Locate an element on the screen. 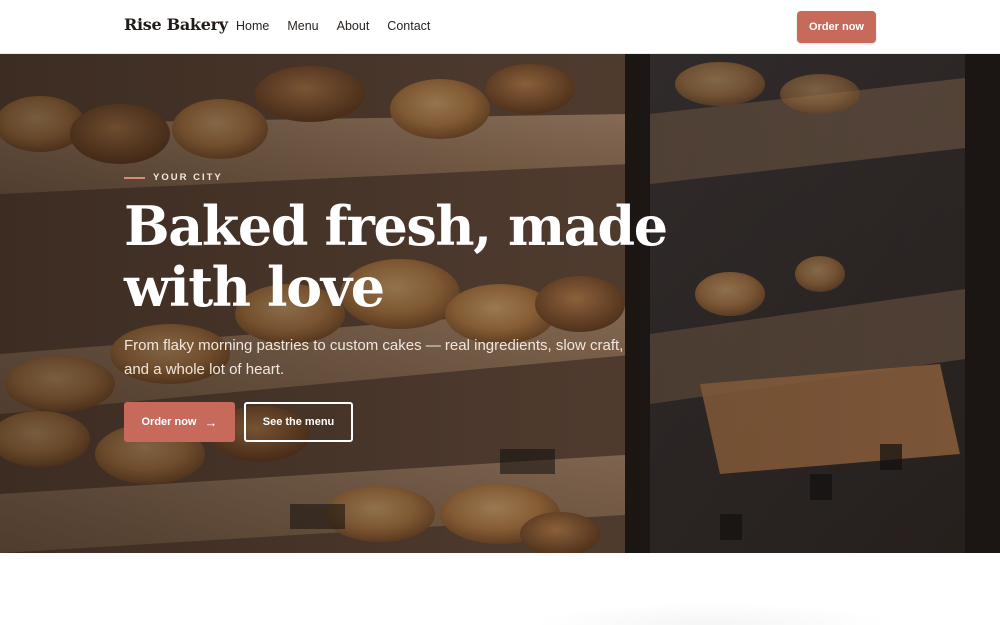 The image size is (1000, 625). nav-link-about: About is located at coordinates (353, 26).